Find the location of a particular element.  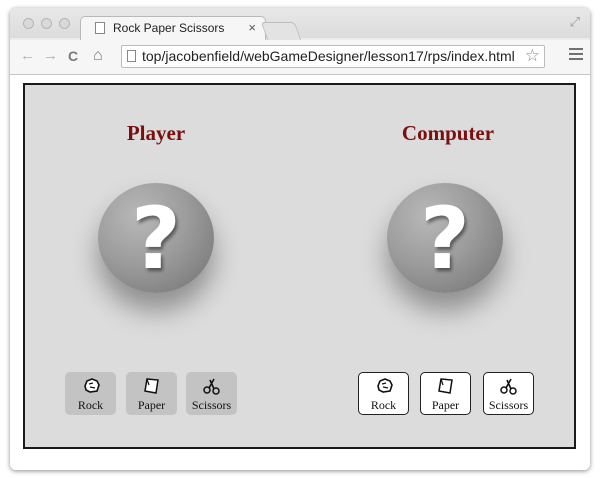

computer-paper-button: Paper is located at coordinates (445, 393).